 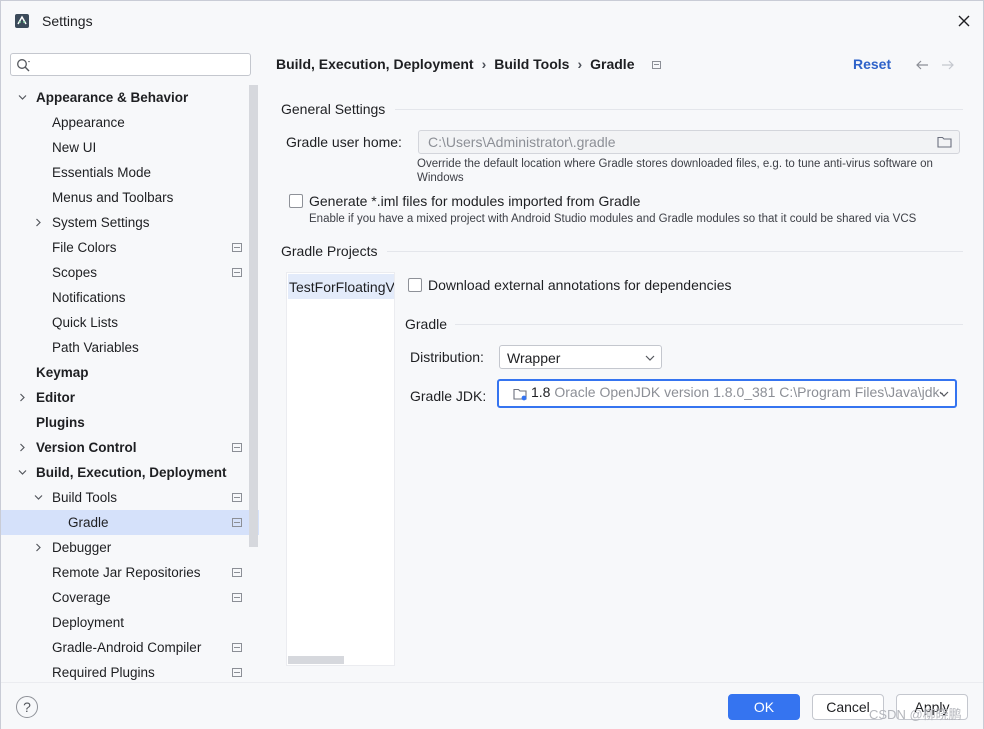 What do you see at coordinates (541, 392) in the screenshot?
I see `jdk-version: 1.8` at bounding box center [541, 392].